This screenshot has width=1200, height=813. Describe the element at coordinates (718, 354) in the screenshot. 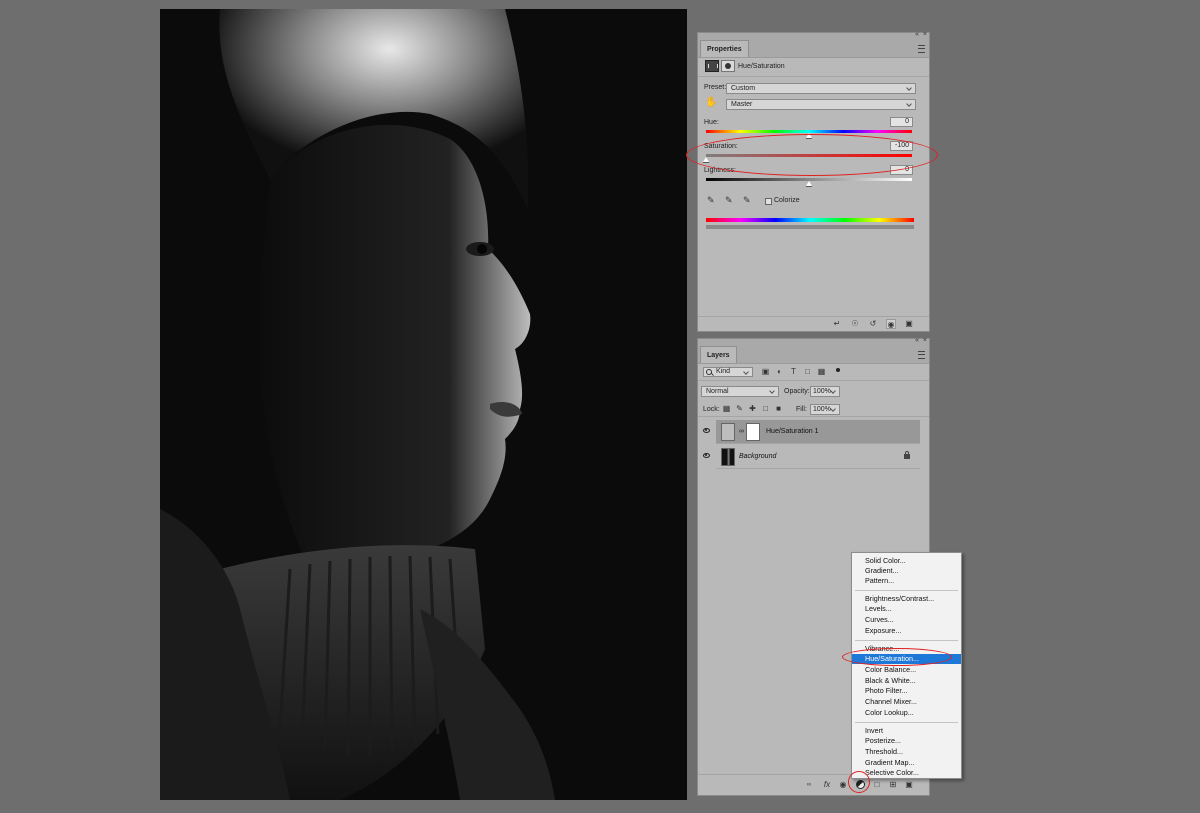

I see `tab-layers: Layers` at that location.